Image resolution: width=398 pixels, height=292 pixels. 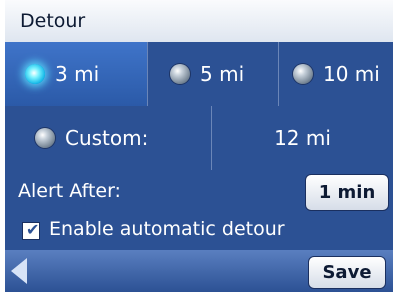 I want to click on option-3-mi: 3 mi, so click(x=76, y=74).